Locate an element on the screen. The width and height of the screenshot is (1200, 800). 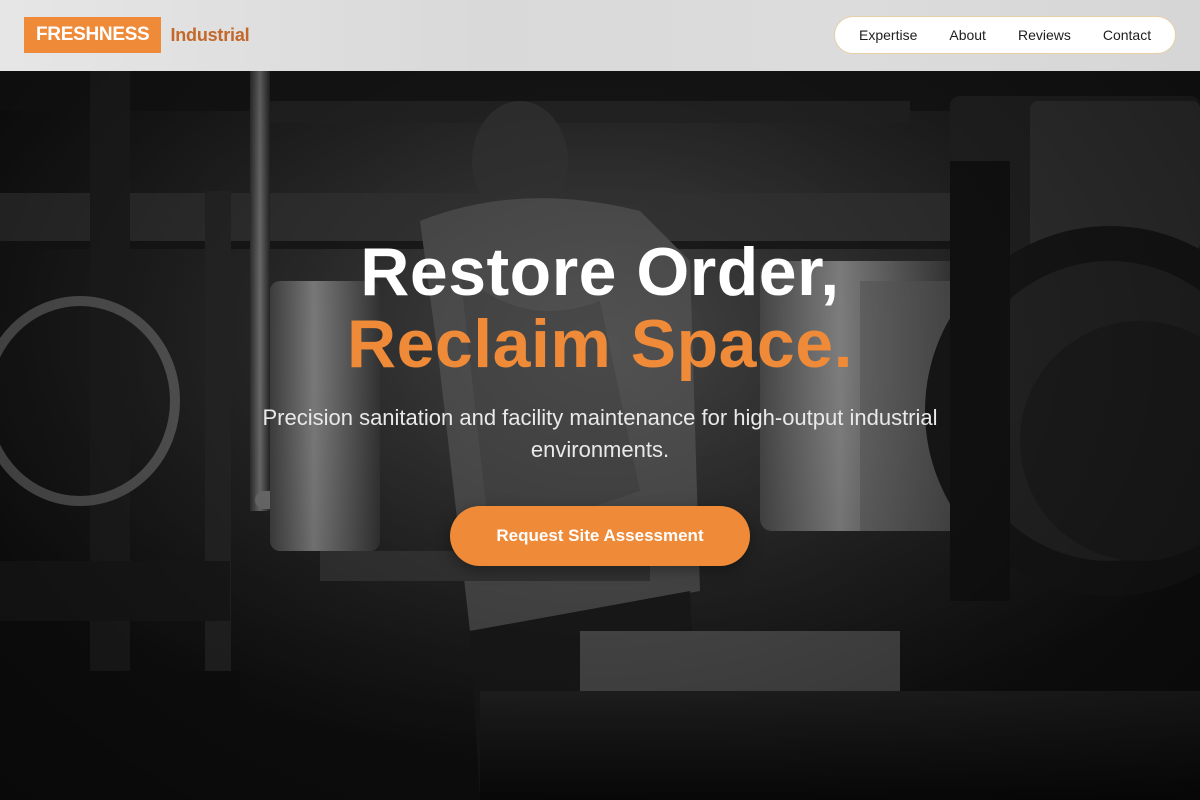
brand-tagline: Industrial is located at coordinates (210, 34).